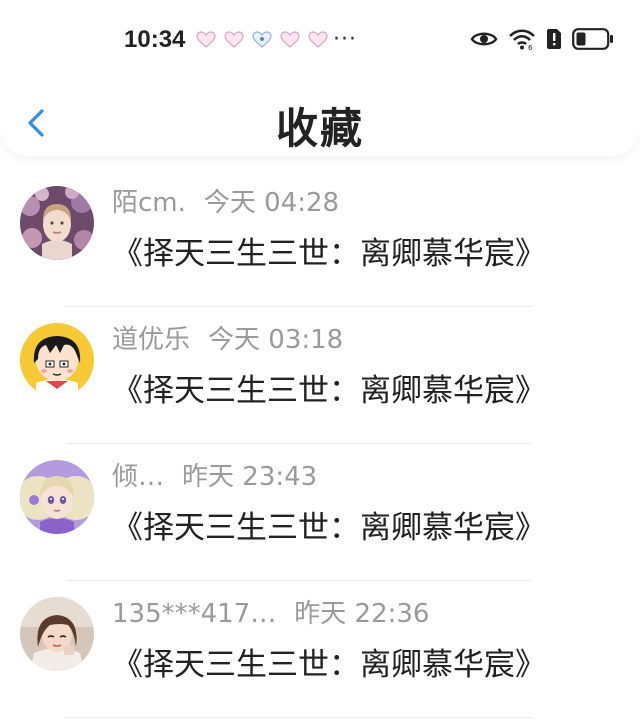 The width and height of the screenshot is (640, 724). What do you see at coordinates (345, 39) in the screenshot?
I see `more-notifications: ···` at bounding box center [345, 39].